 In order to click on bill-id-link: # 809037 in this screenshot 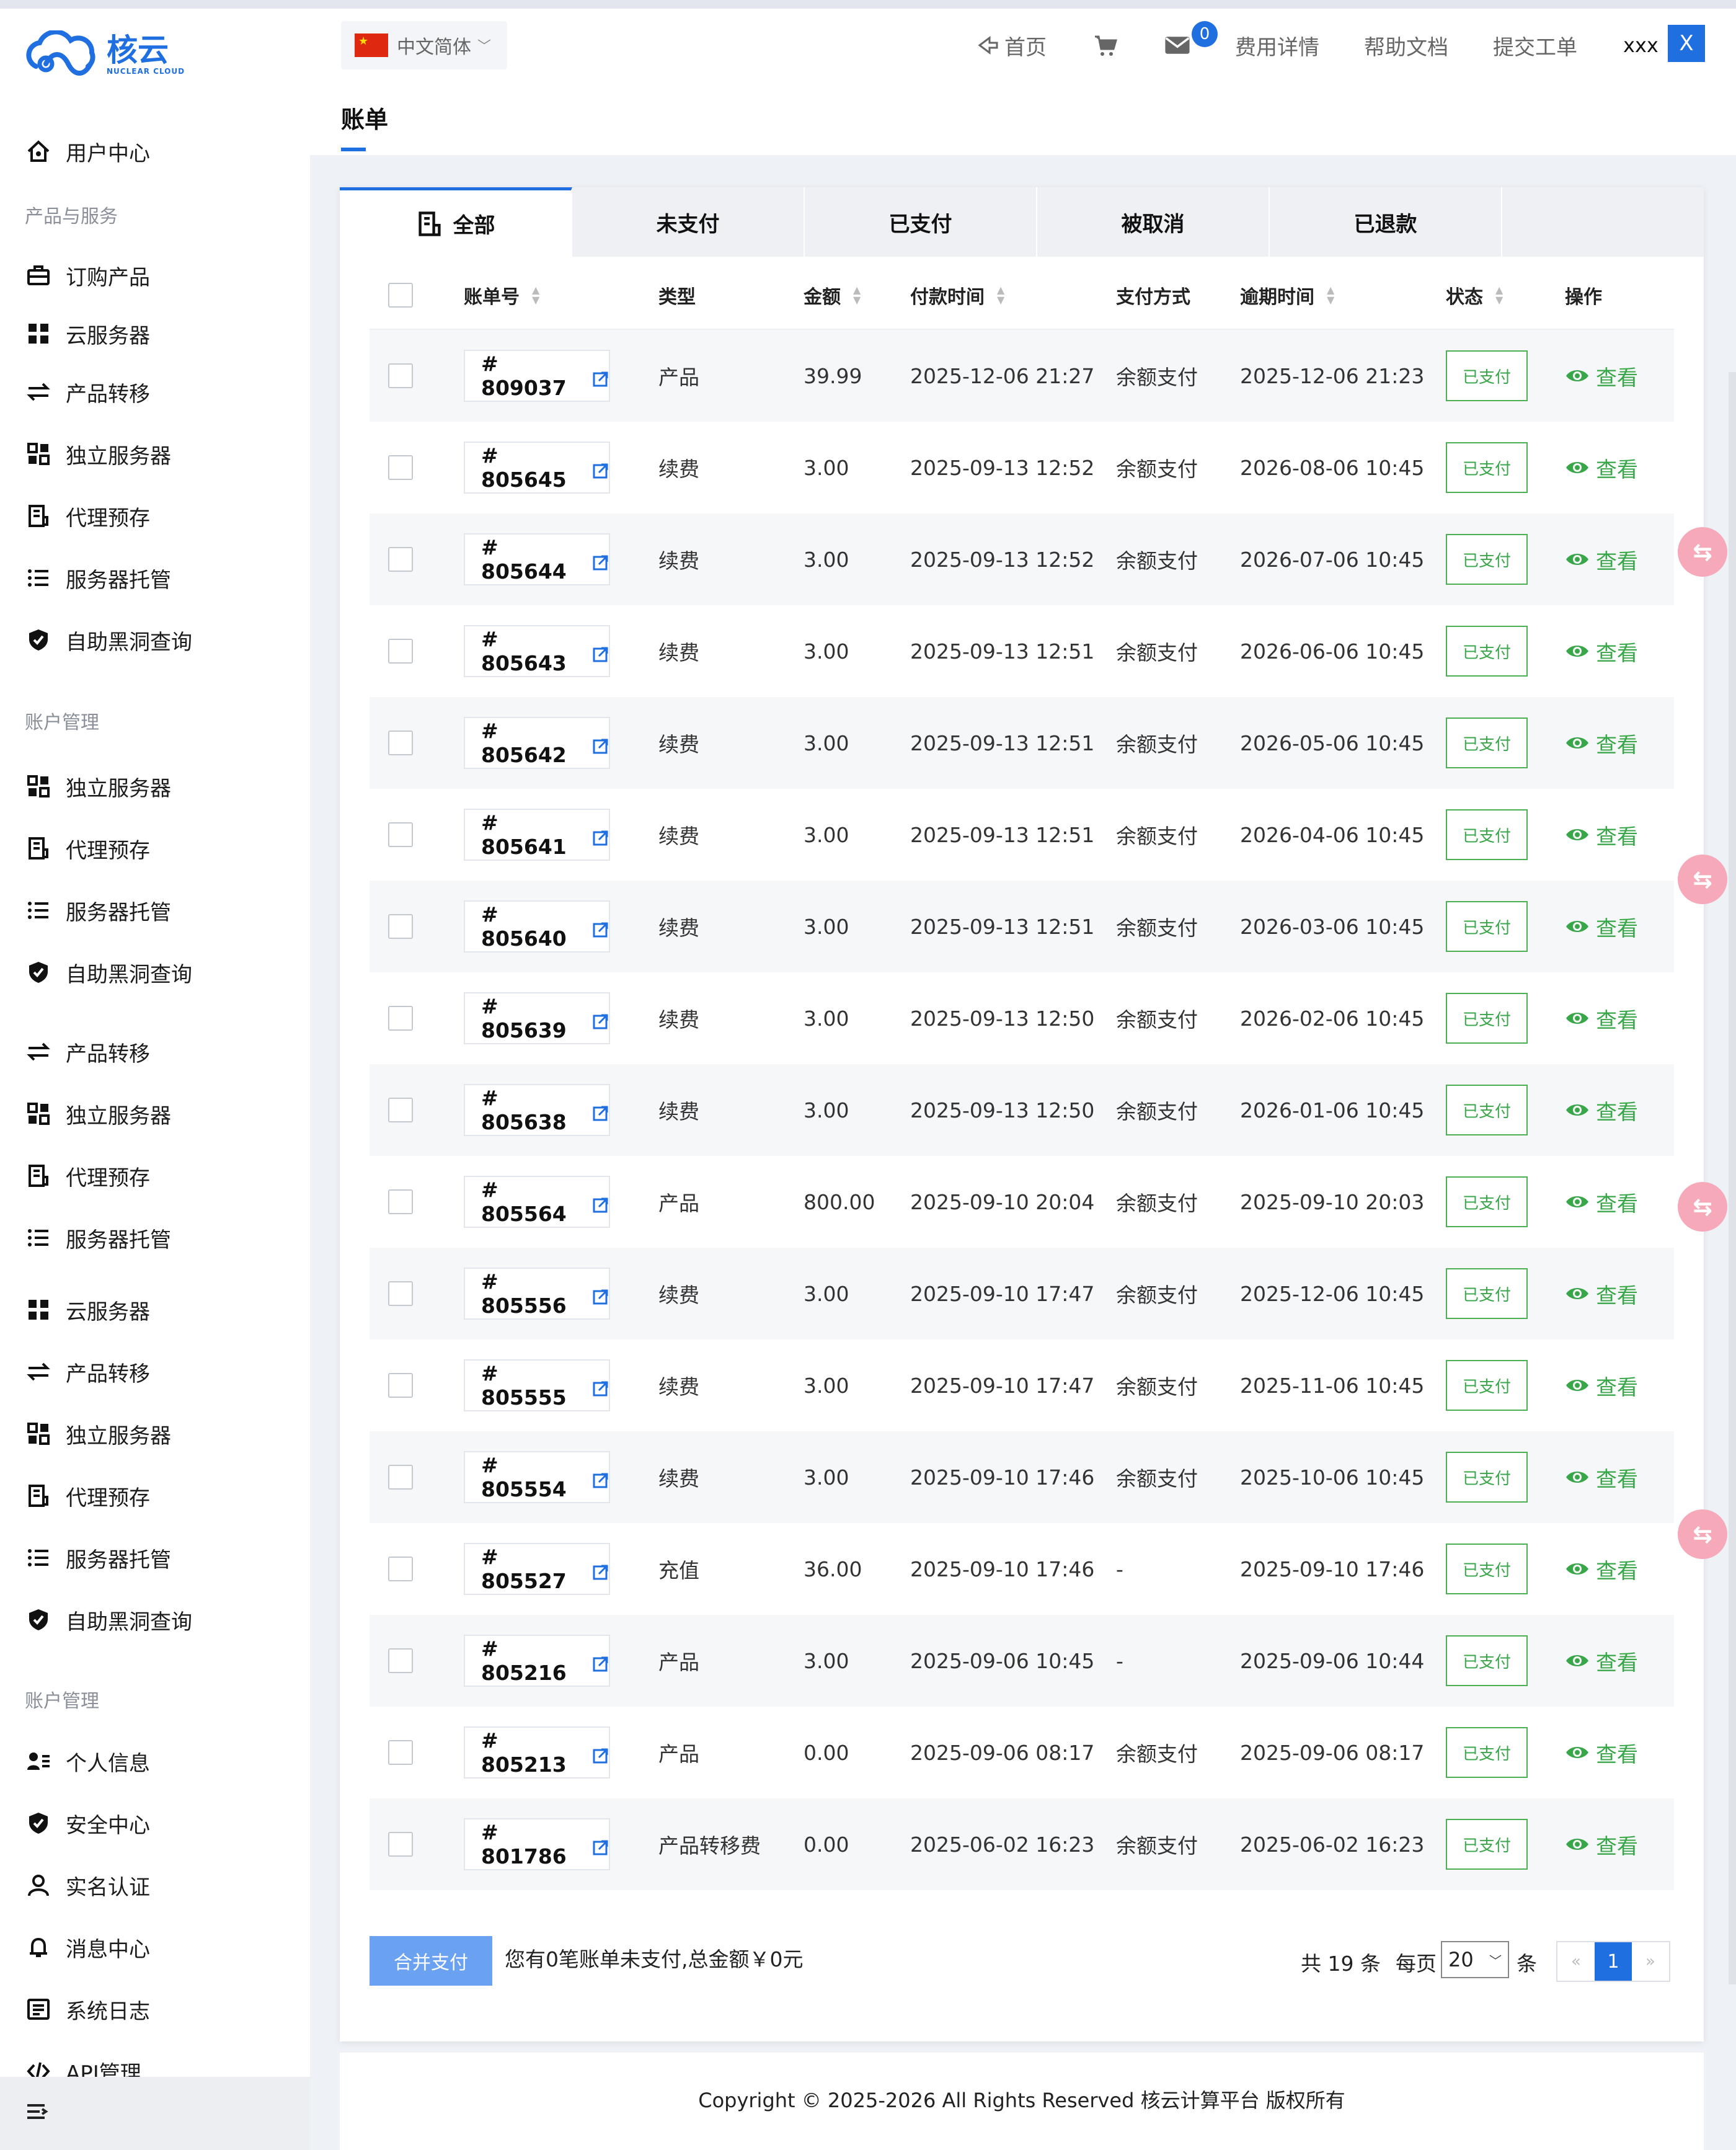, I will do `click(537, 376)`.